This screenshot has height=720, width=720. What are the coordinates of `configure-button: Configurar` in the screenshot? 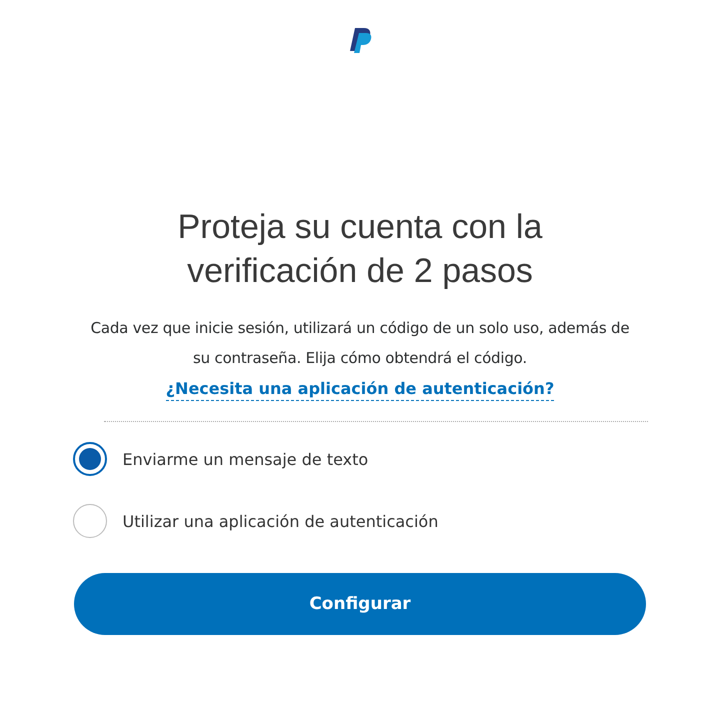 It's located at (360, 604).